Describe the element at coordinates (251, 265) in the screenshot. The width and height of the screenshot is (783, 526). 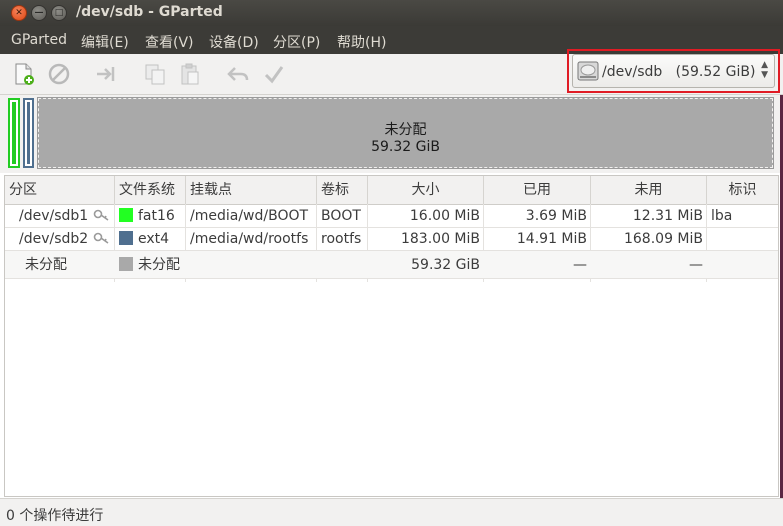
I see `mountpoint` at that location.